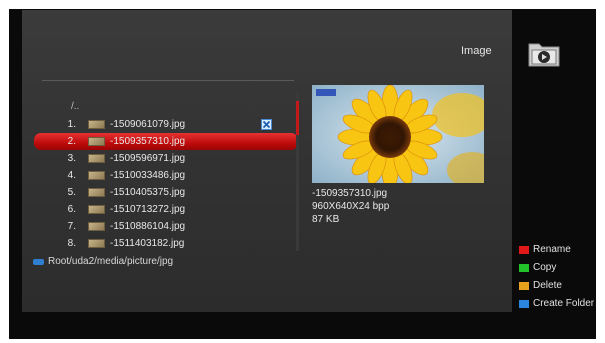 The image size is (605, 343). I want to click on color-key-legend: Rename Copy Delete Create Folder, so click(556, 280).